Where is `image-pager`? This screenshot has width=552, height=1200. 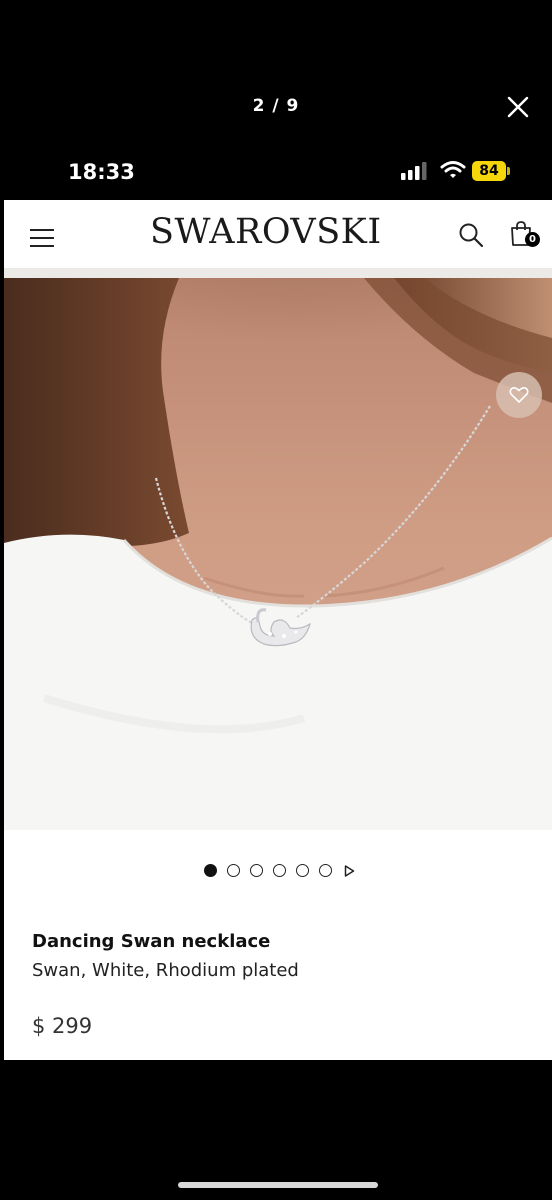 image-pager is located at coordinates (278, 871).